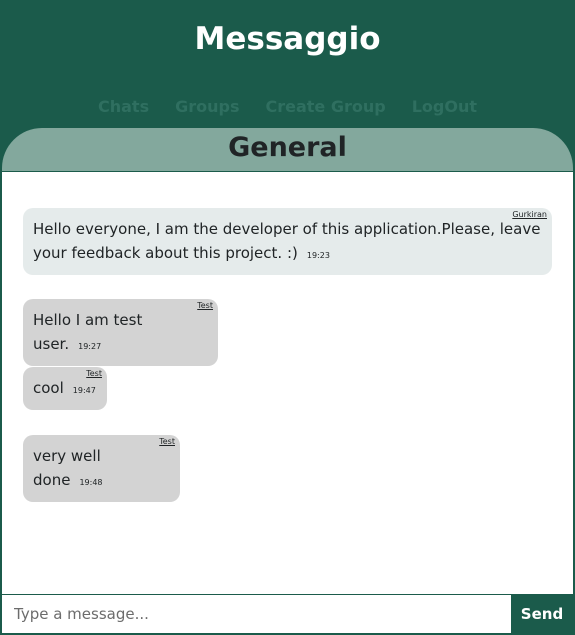 This screenshot has height=635, width=575. What do you see at coordinates (326, 107) in the screenshot?
I see `nav-create-group: Create Group` at bounding box center [326, 107].